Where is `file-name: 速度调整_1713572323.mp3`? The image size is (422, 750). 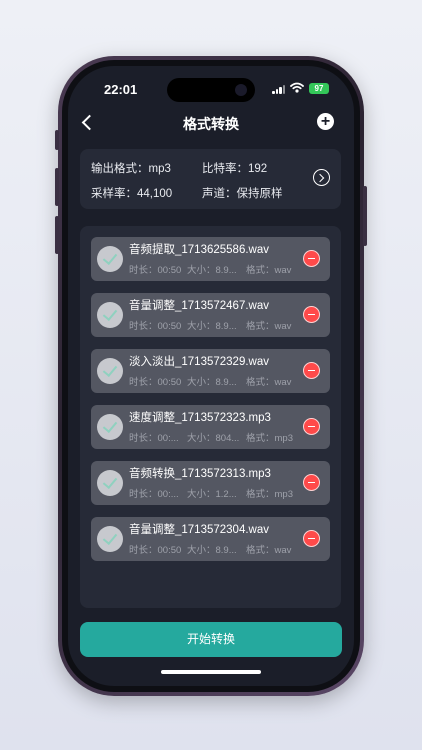 file-name: 速度调整_1713572323.mp3 is located at coordinates (200, 418).